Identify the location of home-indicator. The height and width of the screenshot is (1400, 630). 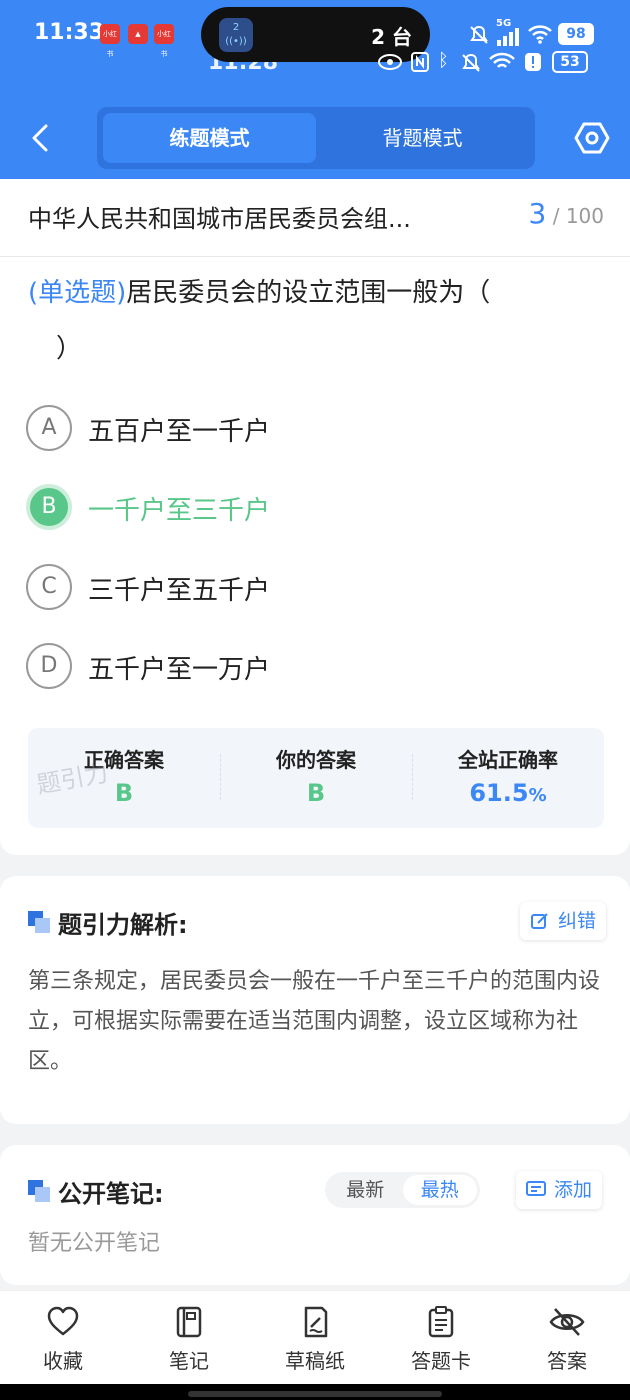
(315, 1394).